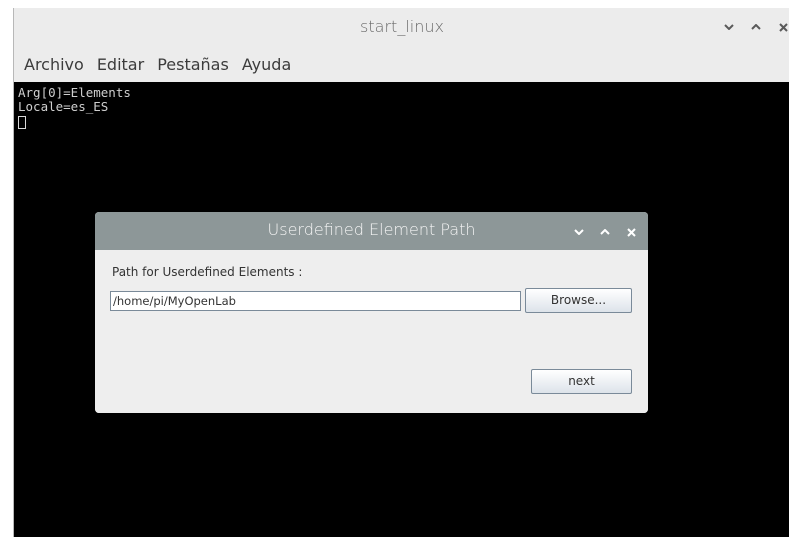 The image size is (789, 537). Describe the element at coordinates (54, 64) in the screenshot. I see `menu-archivo: Archivo` at that location.